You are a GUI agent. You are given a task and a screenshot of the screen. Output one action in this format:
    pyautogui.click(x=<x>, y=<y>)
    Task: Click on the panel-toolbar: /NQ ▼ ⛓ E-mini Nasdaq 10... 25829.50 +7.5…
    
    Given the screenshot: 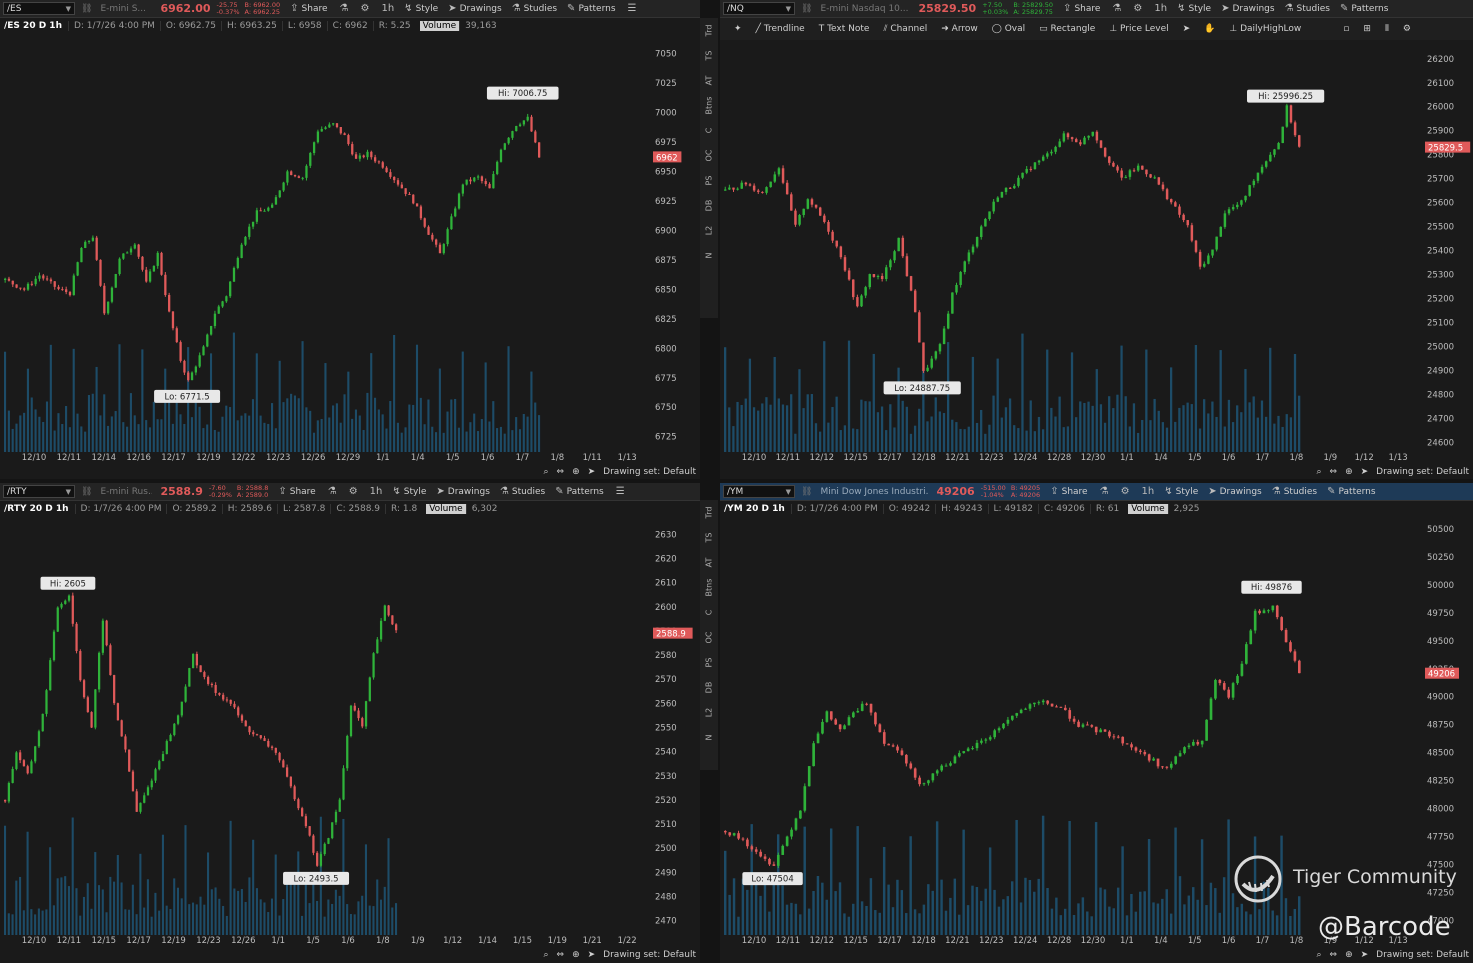 What is the action you would take?
    pyautogui.click(x=1096, y=9)
    